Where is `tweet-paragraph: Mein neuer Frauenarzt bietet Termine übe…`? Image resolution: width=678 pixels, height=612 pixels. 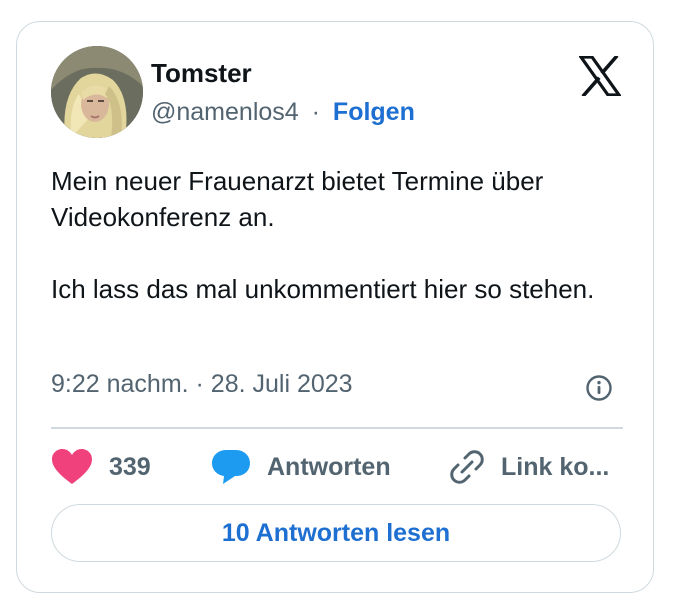
tweet-paragraph: Mein neuer Frauenarzt bietet Termine übe… is located at coordinates (297, 199).